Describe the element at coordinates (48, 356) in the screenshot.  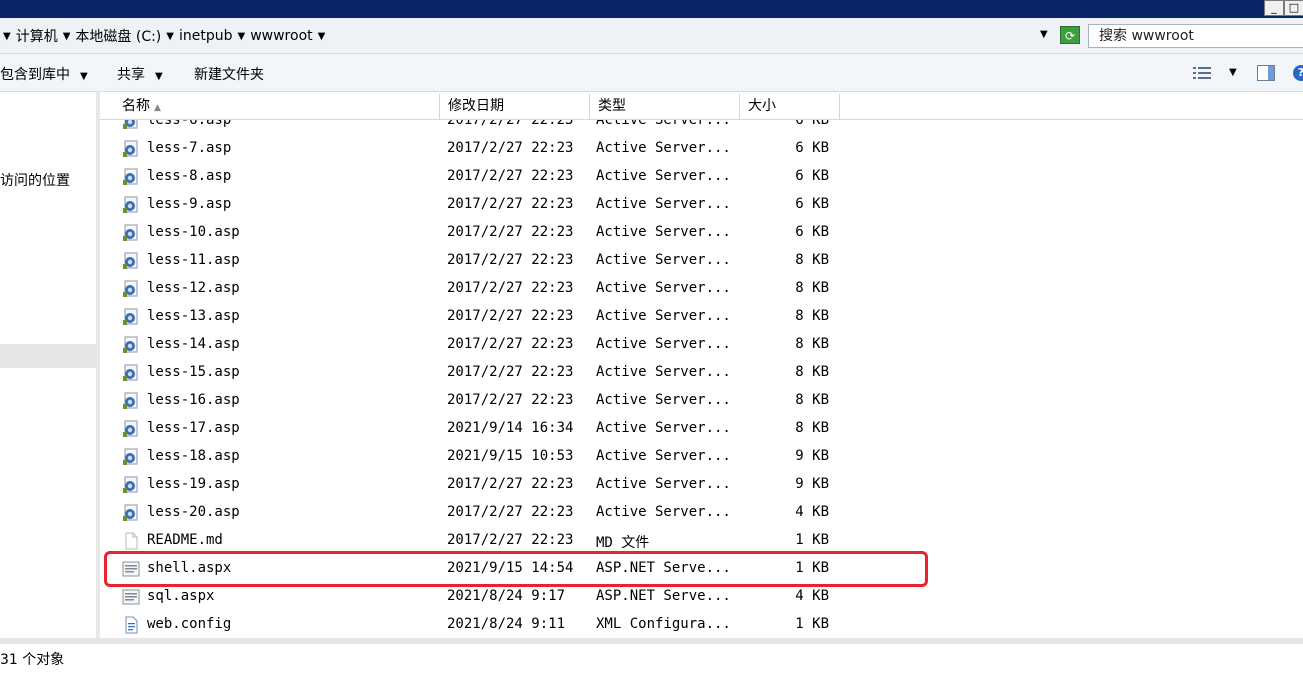
I see `nav-item-selected` at that location.